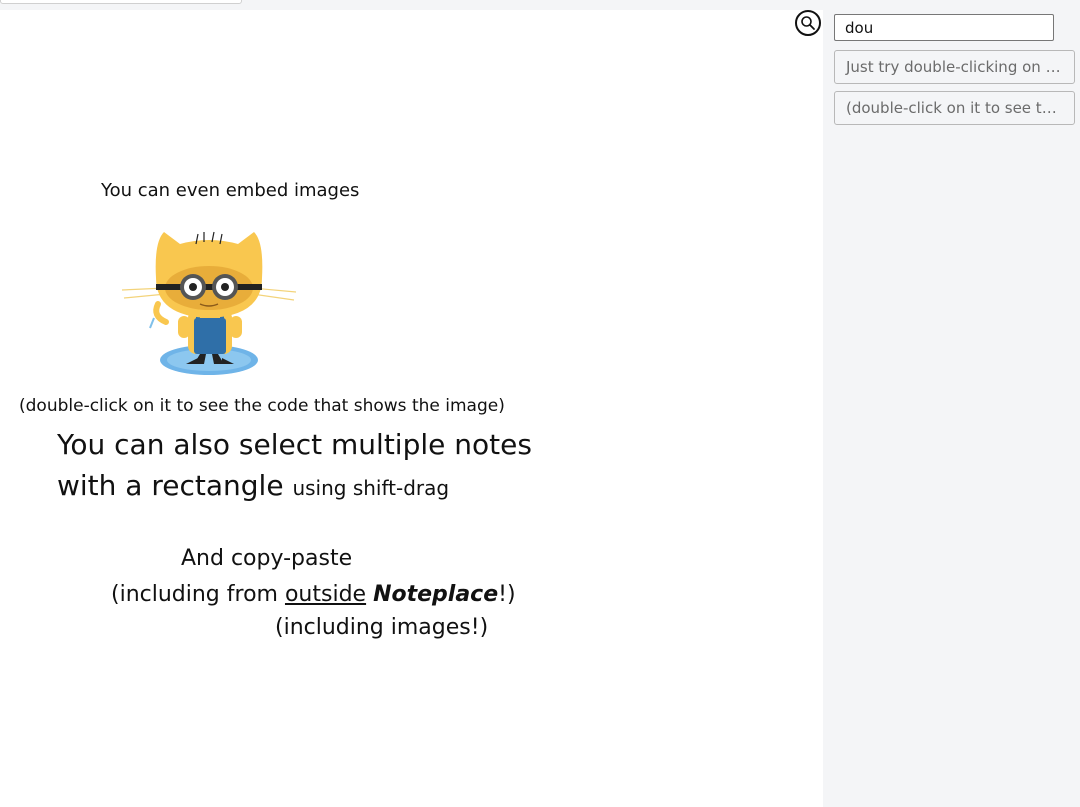 This screenshot has height=807, width=1080. What do you see at coordinates (436, 594) in the screenshot?
I see `noteplace-name: Noteplace` at bounding box center [436, 594].